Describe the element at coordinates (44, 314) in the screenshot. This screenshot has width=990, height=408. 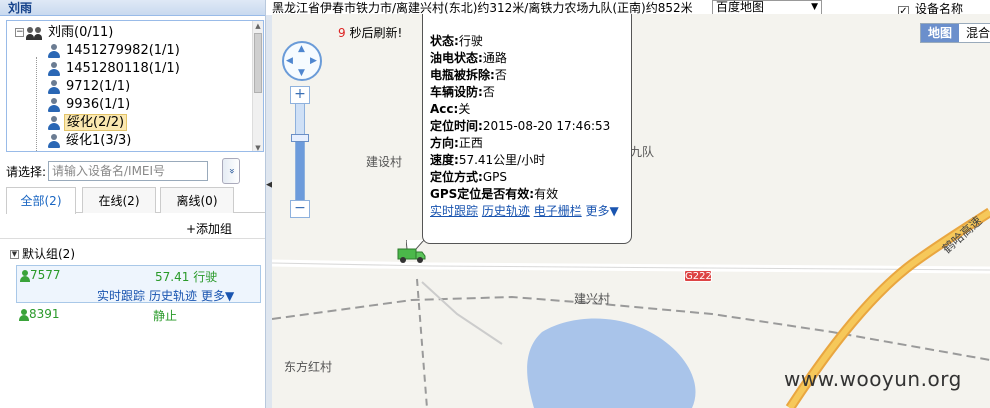
I see `device-name: 8391` at that location.